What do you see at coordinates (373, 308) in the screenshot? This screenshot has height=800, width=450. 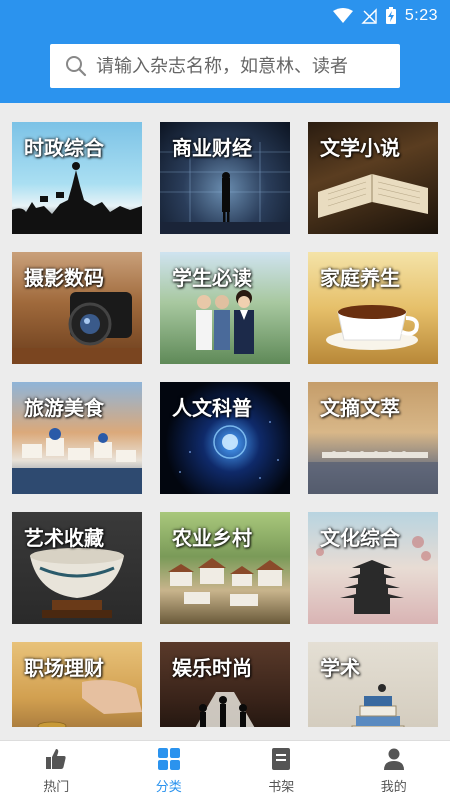 I see `category-tile-family-health: 家庭养生` at bounding box center [373, 308].